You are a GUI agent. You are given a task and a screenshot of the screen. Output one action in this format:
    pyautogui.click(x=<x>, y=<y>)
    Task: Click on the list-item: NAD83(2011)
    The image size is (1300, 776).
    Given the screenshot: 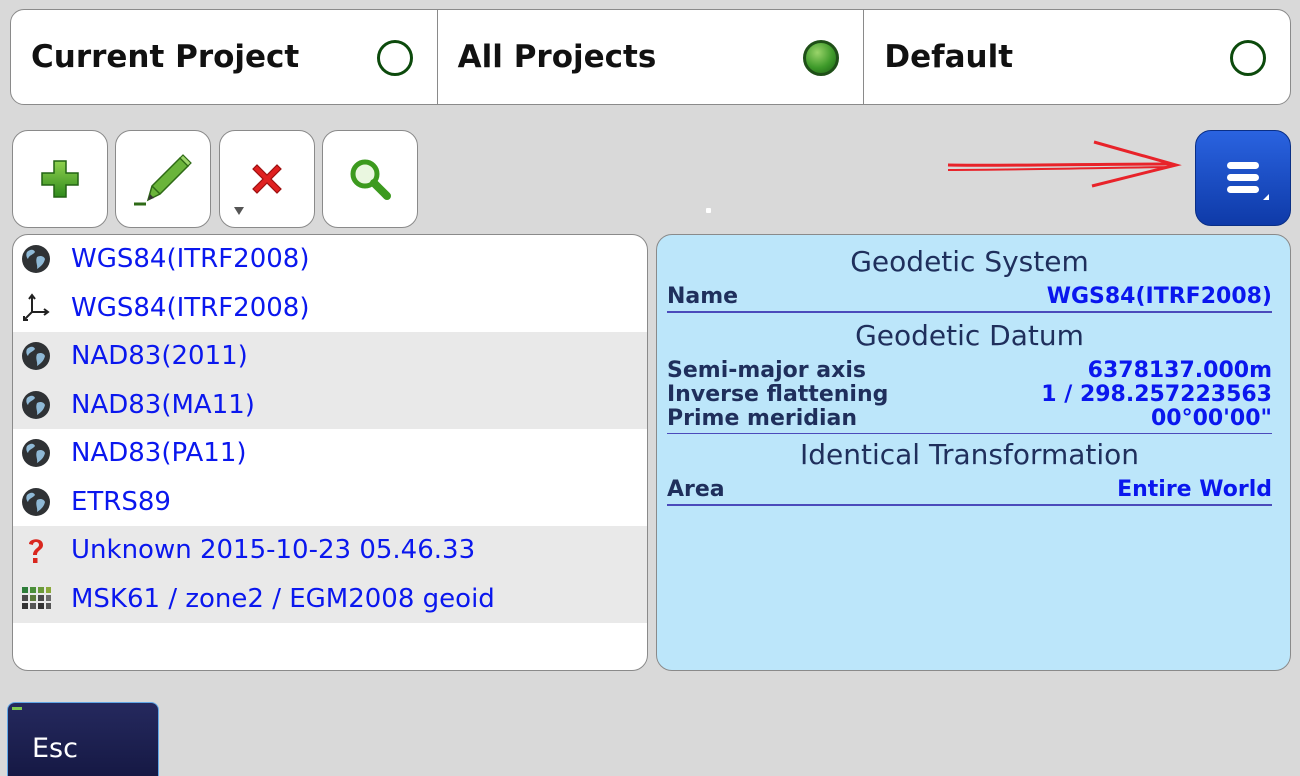 What is the action you would take?
    pyautogui.click(x=330, y=356)
    